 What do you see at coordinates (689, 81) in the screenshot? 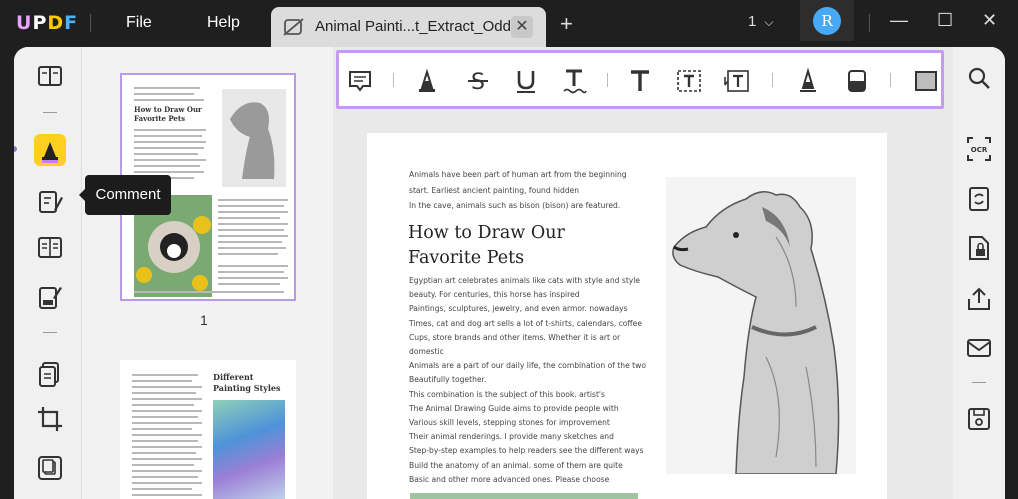
I see `textbox-icon` at bounding box center [689, 81].